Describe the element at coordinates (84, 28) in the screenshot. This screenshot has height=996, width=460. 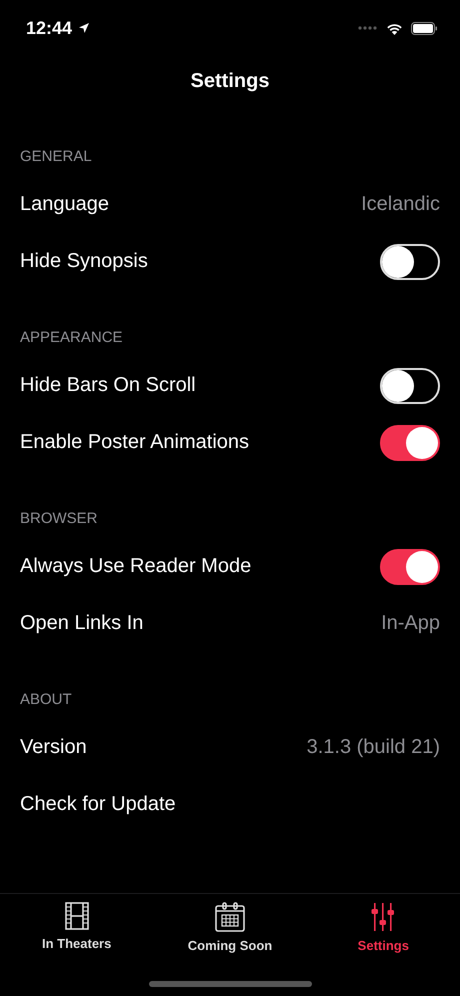
I see `location-arrow-icon` at that location.